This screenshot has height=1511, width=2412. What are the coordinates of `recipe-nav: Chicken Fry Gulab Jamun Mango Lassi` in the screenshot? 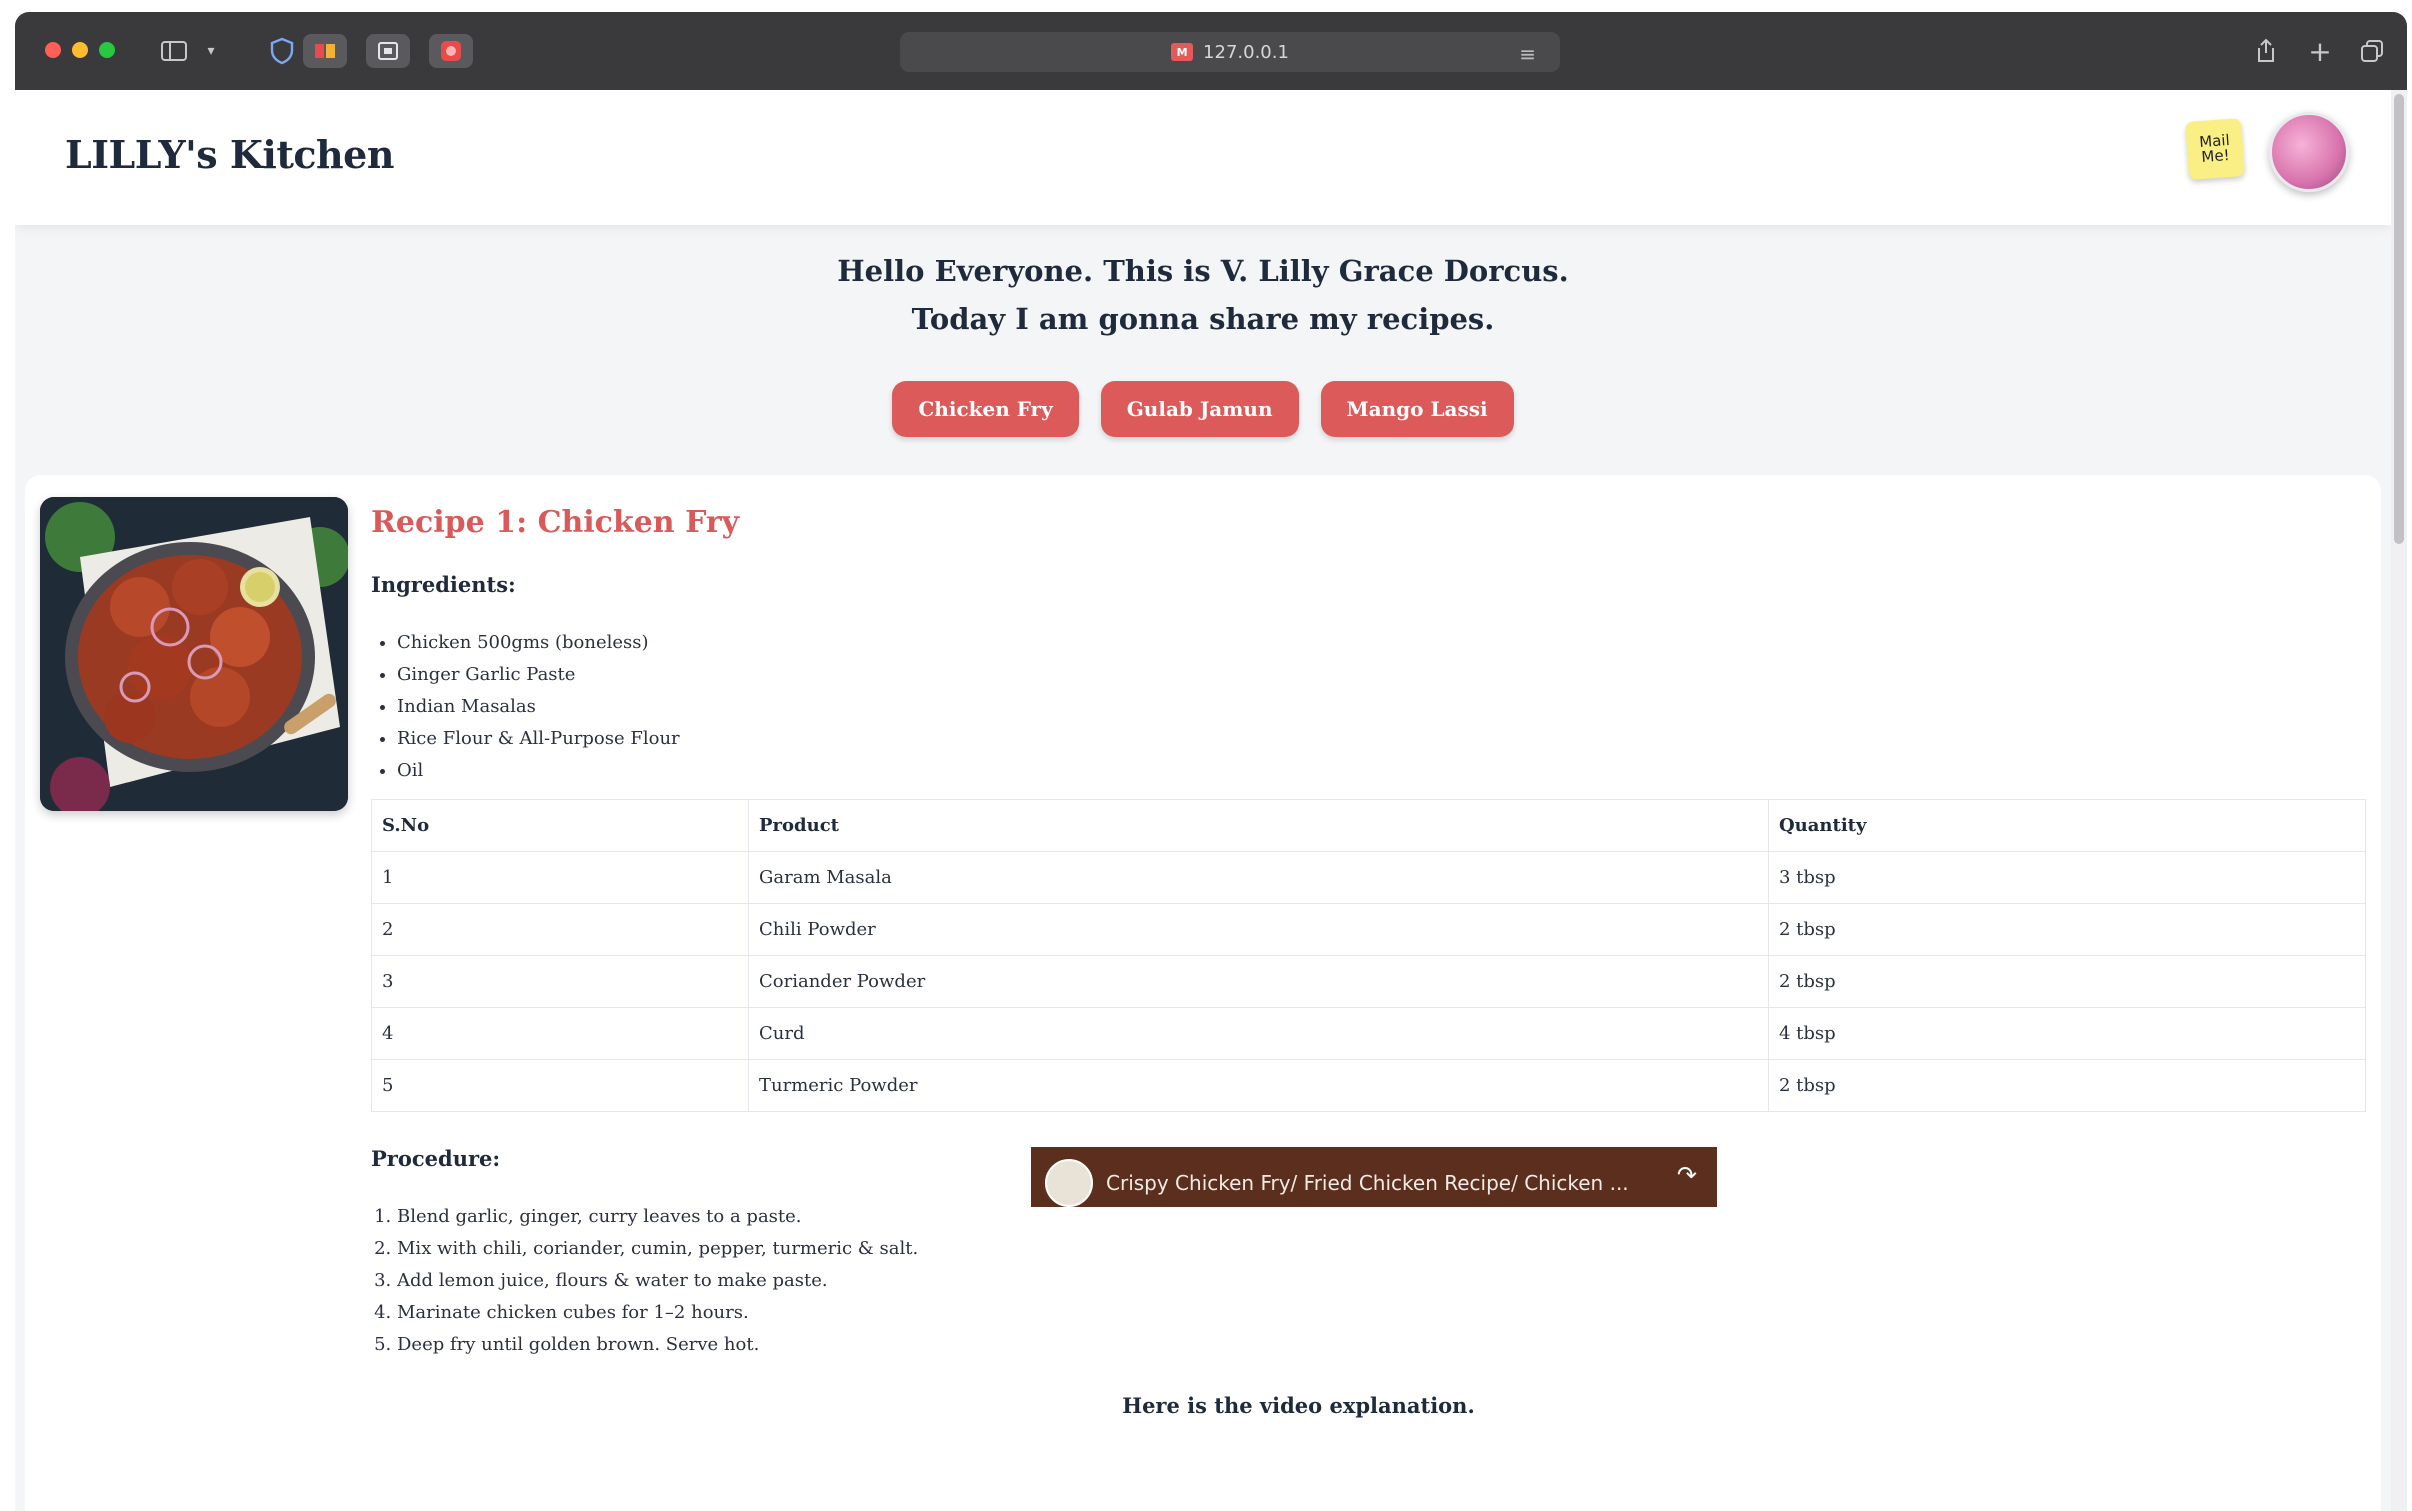 It's located at (1203, 409).